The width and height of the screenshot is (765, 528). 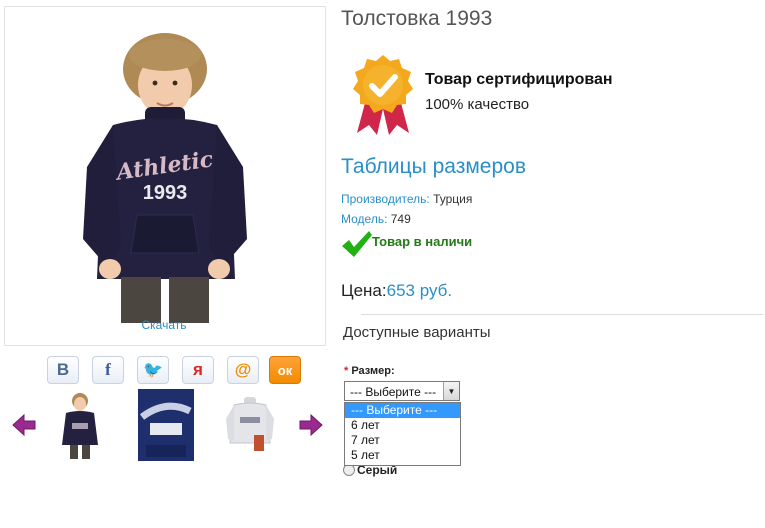 I want to click on price-value: 653 руб., so click(x=419, y=290).